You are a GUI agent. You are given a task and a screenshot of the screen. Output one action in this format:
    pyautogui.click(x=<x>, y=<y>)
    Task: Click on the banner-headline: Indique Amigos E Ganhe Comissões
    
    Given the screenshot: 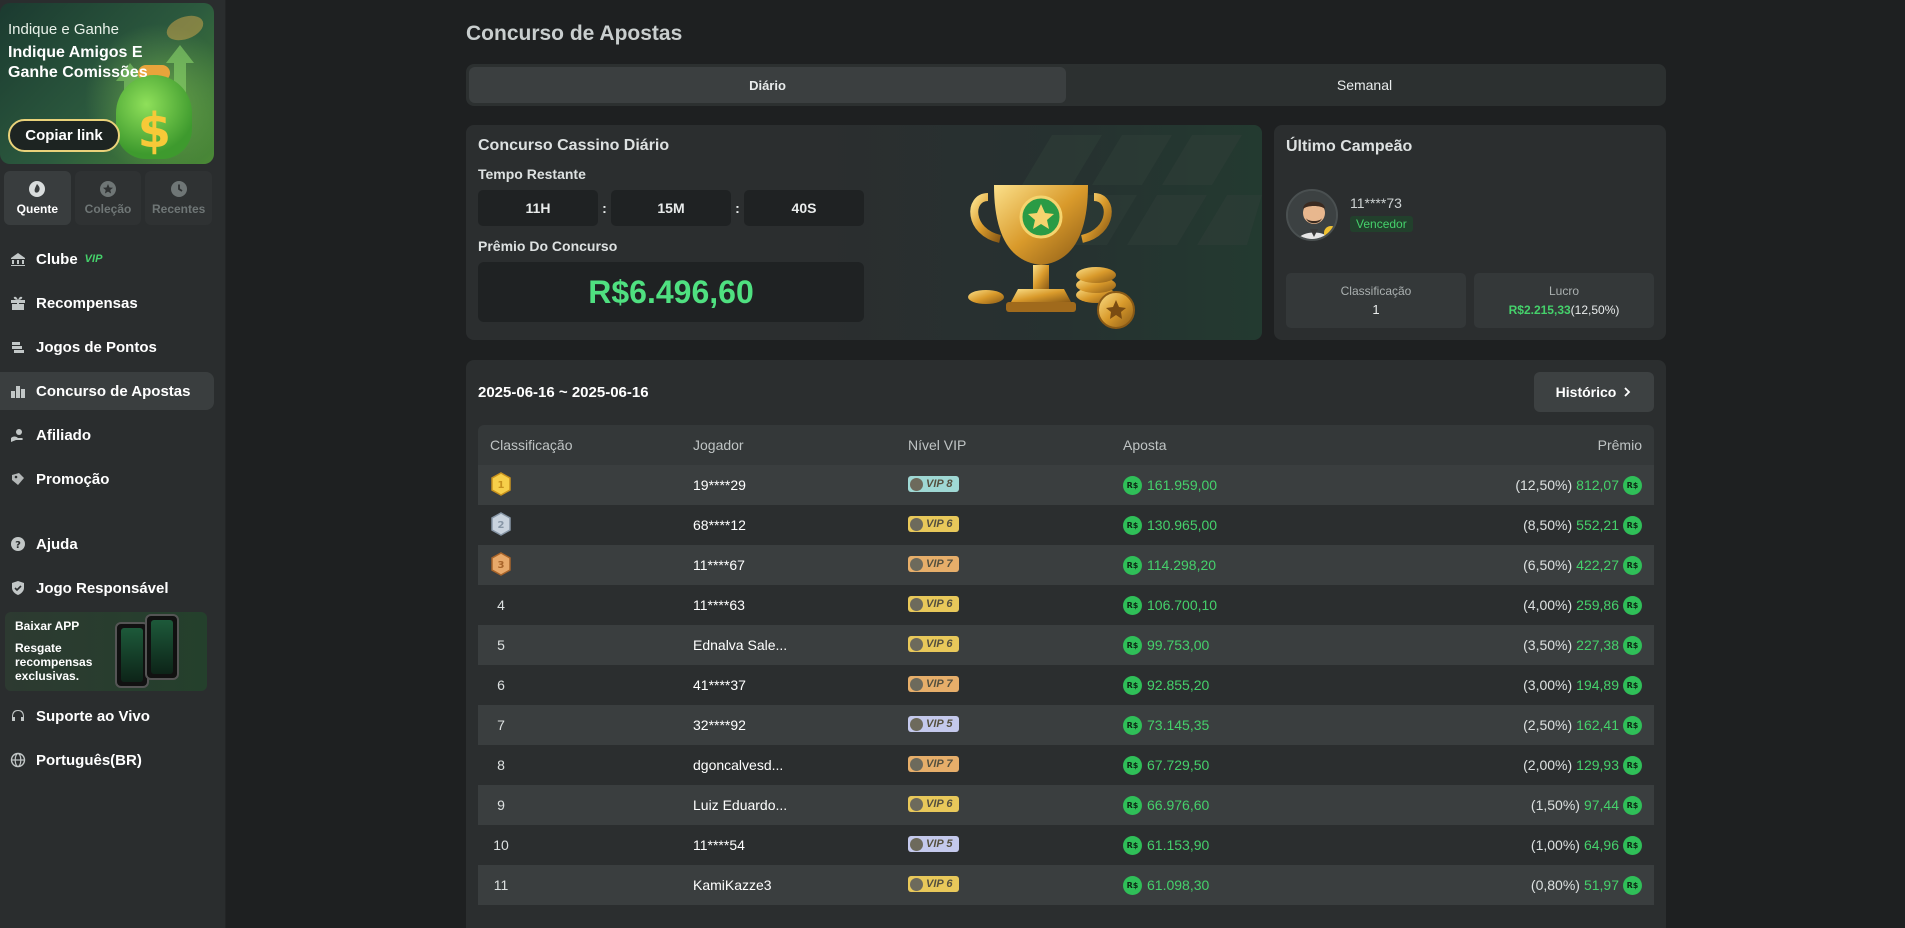 What is the action you would take?
    pyautogui.click(x=78, y=62)
    